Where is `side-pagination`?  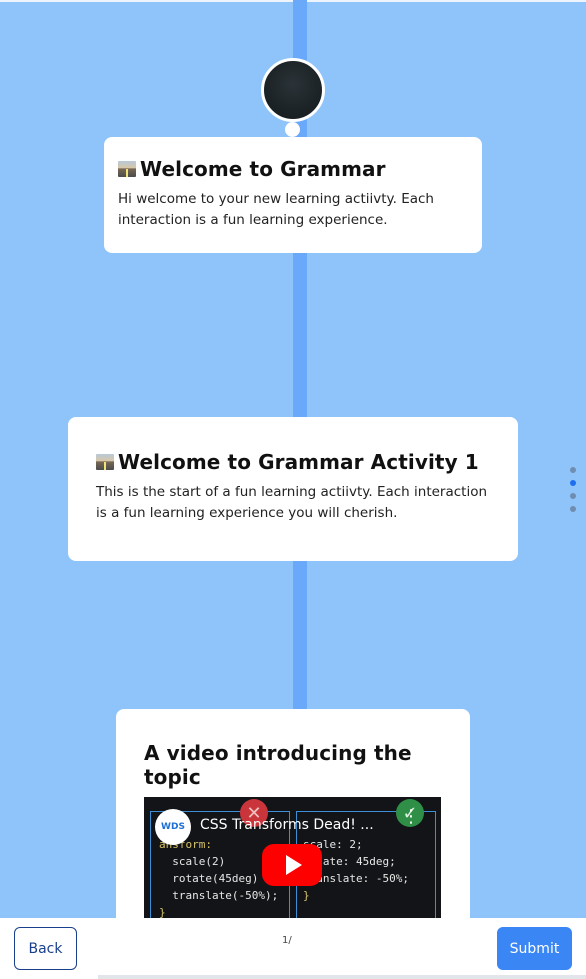 side-pagination is located at coordinates (574, 493).